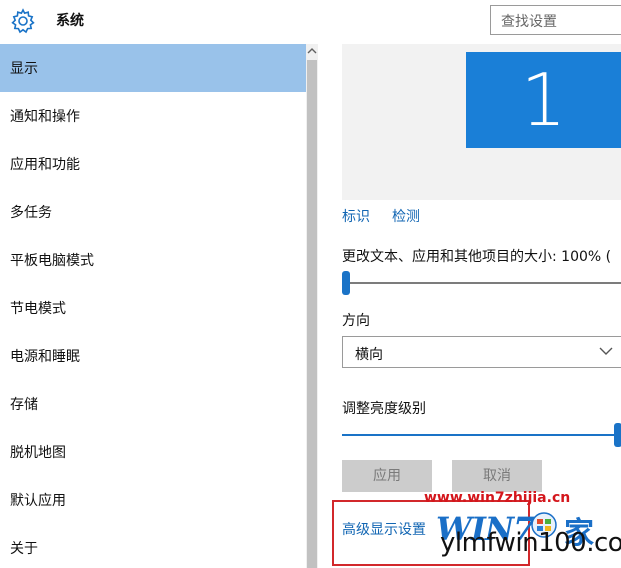  What do you see at coordinates (346, 283) in the screenshot?
I see `scale-slider-thumb` at bounding box center [346, 283].